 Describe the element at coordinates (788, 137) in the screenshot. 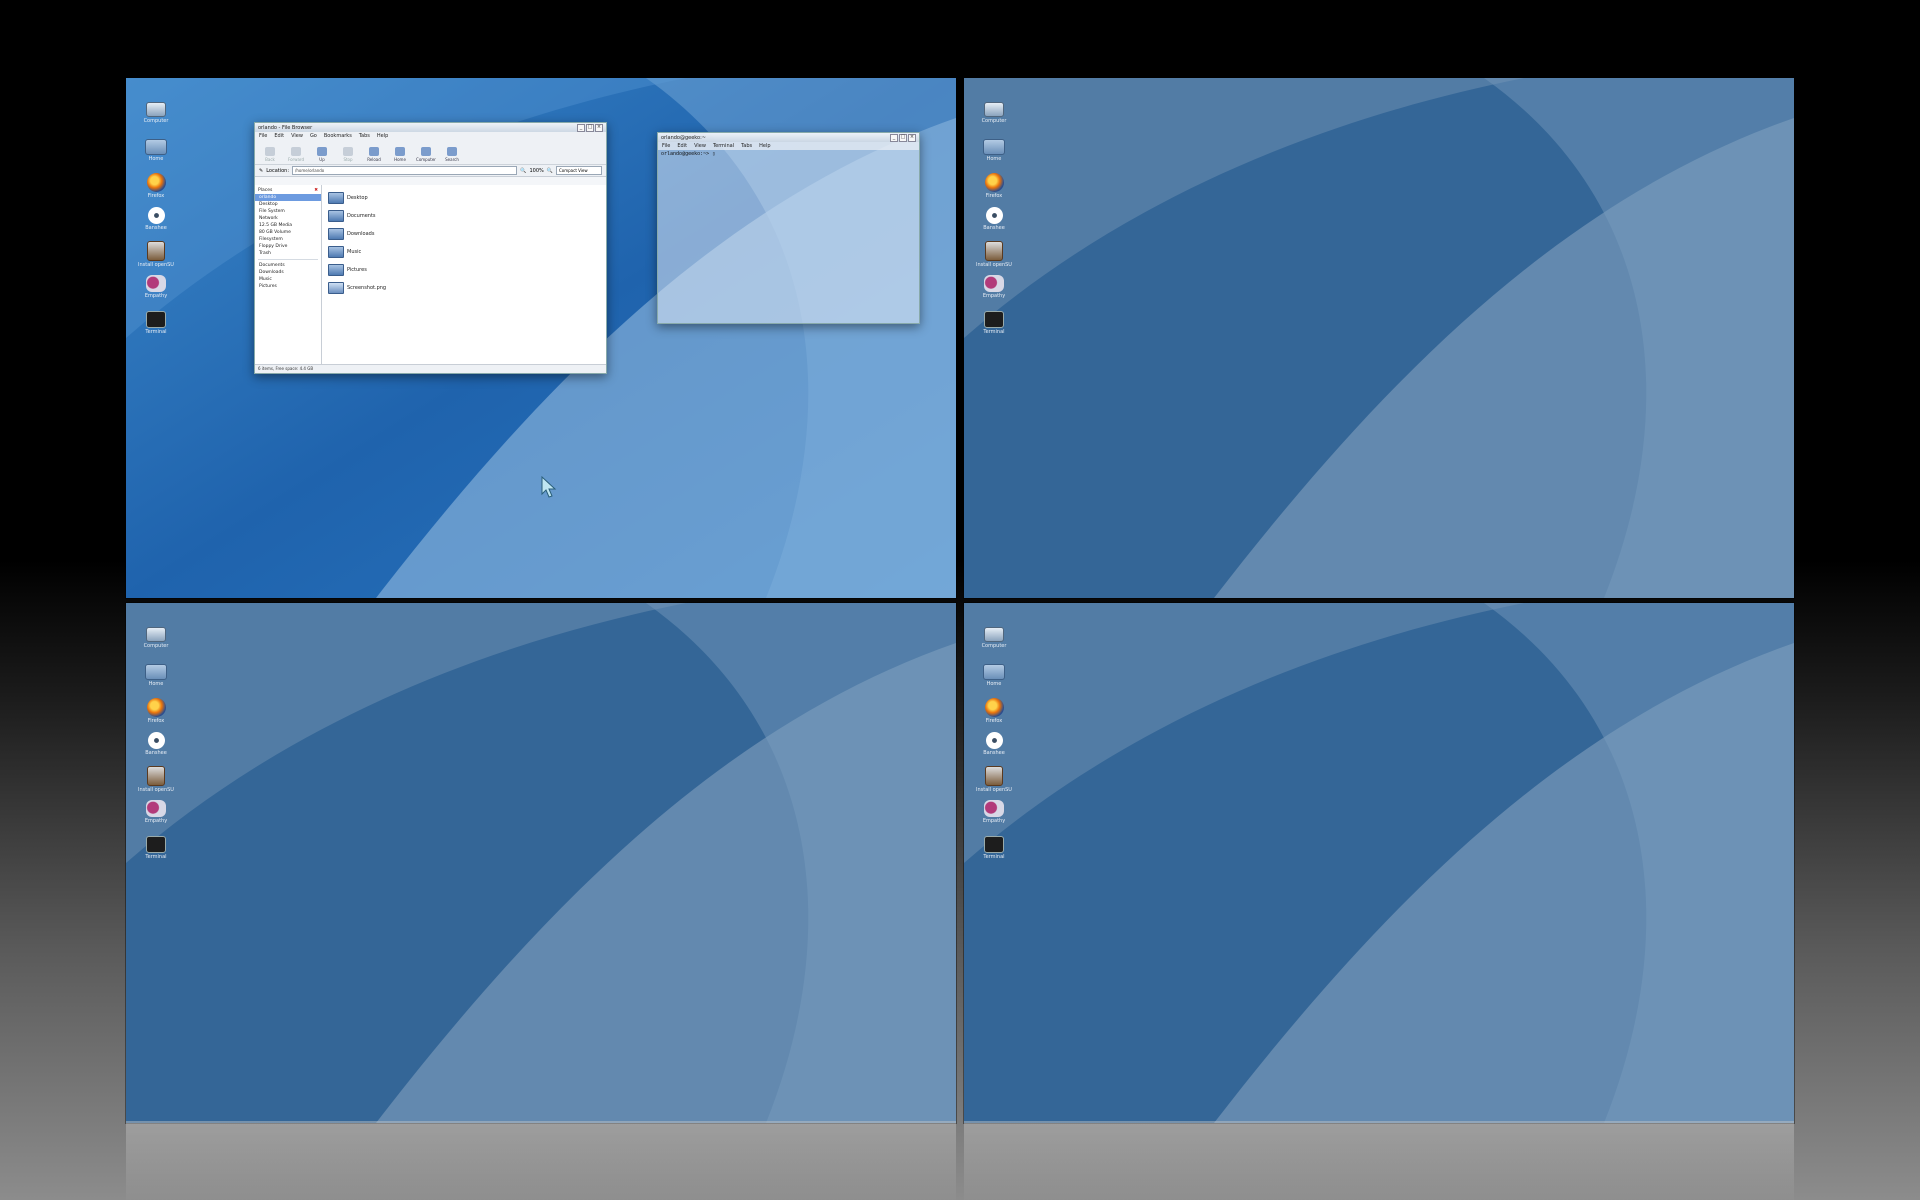

I see `terminal-titlebar: orlando@geeko:~ _ □ ×` at that location.